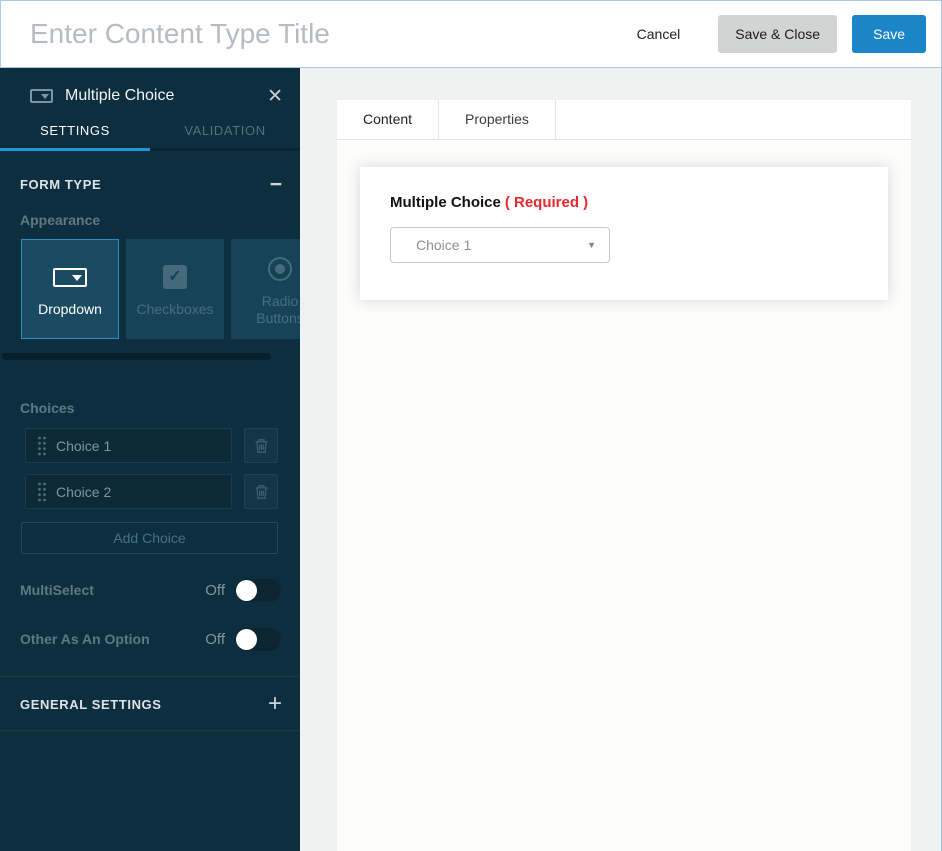  Describe the element at coordinates (778, 34) in the screenshot. I see `save-and-close-button: Save & Close` at that location.